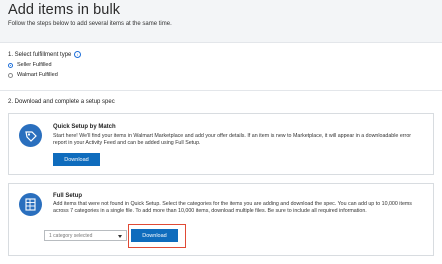 This screenshot has width=442, height=264. Describe the element at coordinates (61, 102) in the screenshot. I see `setup-spec-label: 2. Download and complete a setup spec` at that location.